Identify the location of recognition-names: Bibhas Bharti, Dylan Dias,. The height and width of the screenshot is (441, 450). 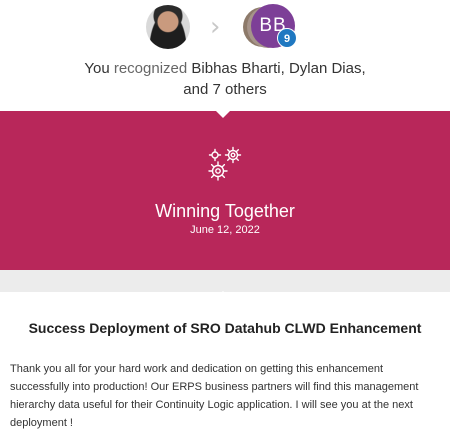
(278, 68).